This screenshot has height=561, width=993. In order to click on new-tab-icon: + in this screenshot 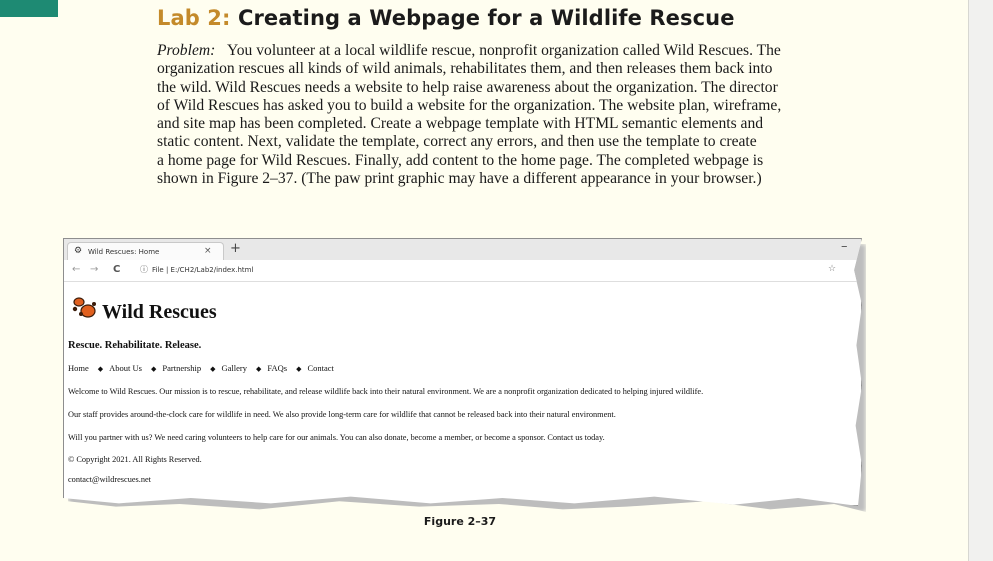, I will do `click(235, 248)`.